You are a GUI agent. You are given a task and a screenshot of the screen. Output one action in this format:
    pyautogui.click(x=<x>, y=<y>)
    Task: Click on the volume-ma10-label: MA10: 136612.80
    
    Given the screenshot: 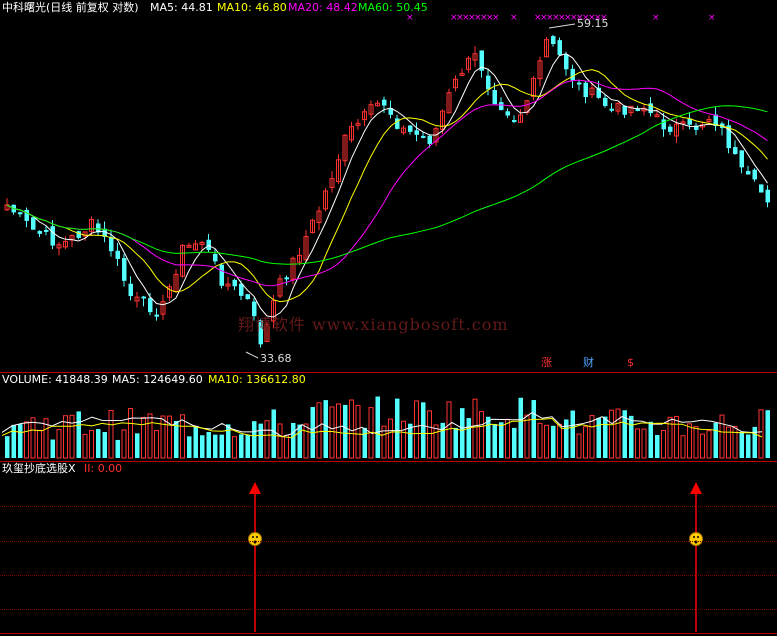 What is the action you would take?
    pyautogui.click(x=257, y=379)
    